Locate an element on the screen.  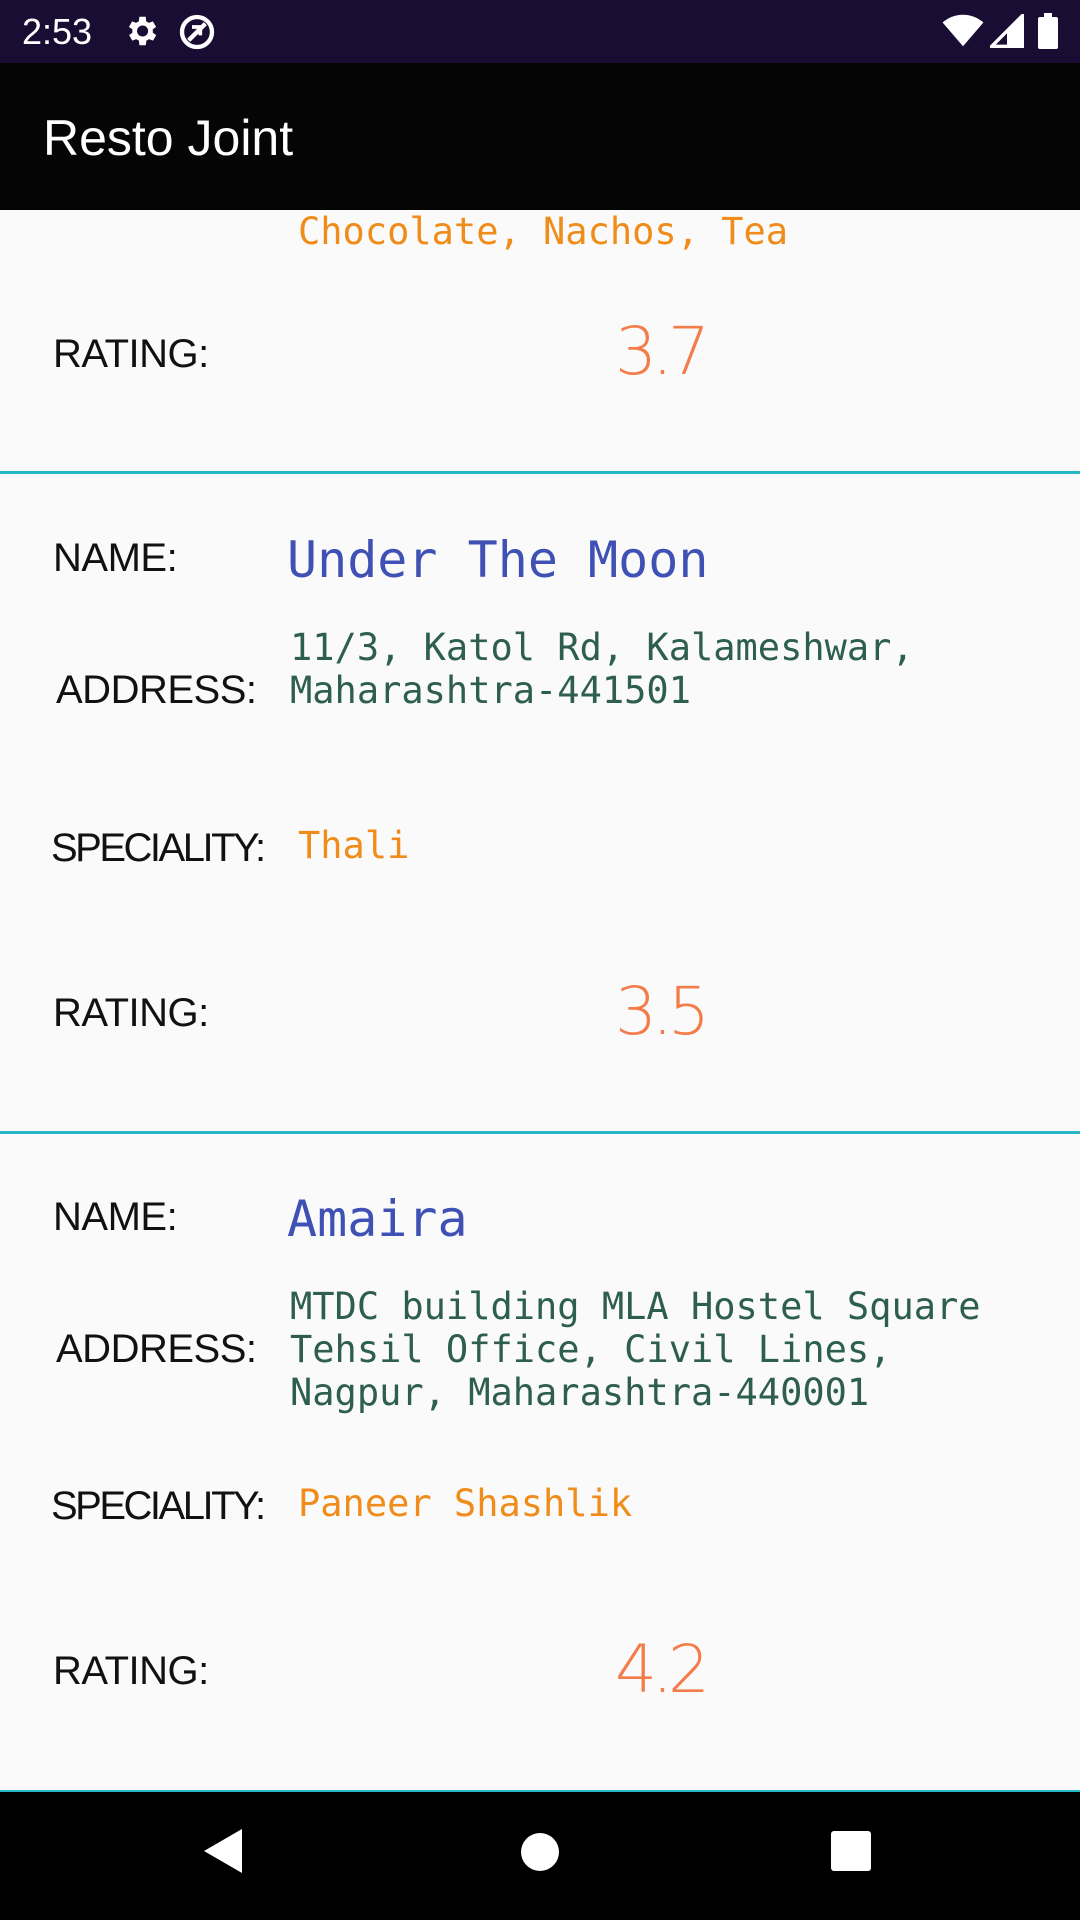
home-icon is located at coordinates (540, 1854).